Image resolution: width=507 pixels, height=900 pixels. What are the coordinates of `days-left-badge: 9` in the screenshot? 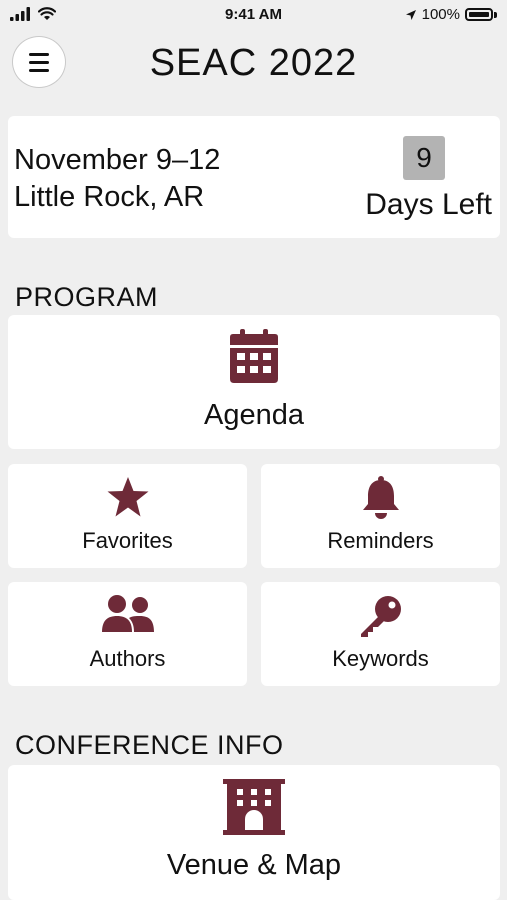 It's located at (424, 158).